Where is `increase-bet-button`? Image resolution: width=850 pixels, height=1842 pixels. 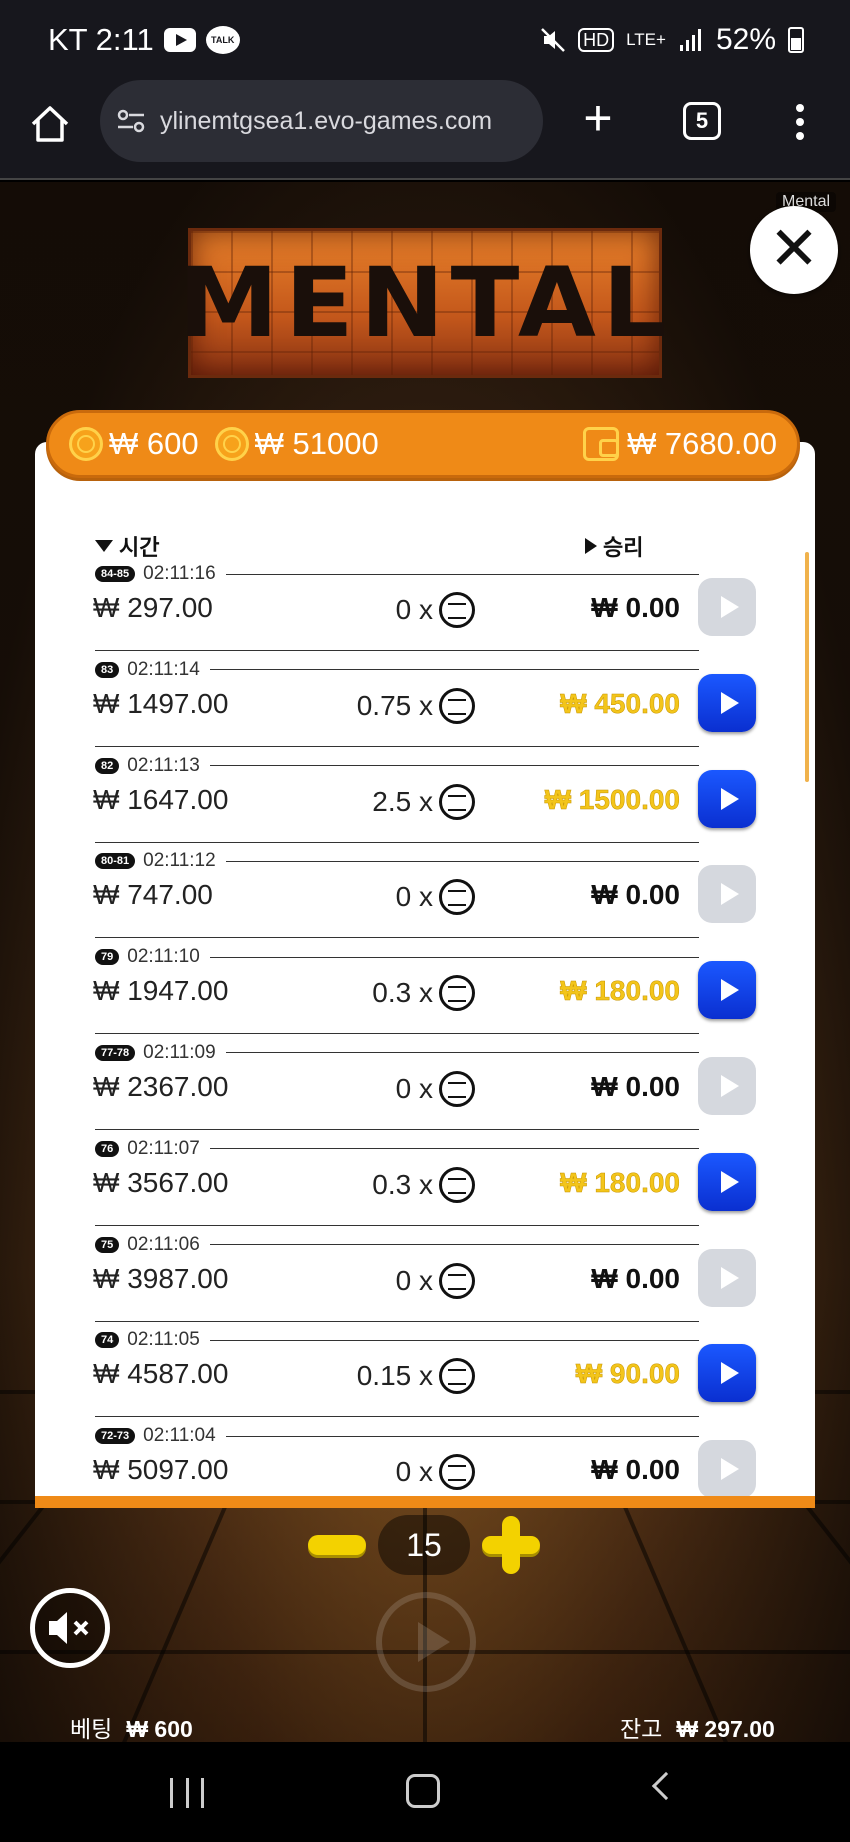
increase-bet-button is located at coordinates (511, 1545).